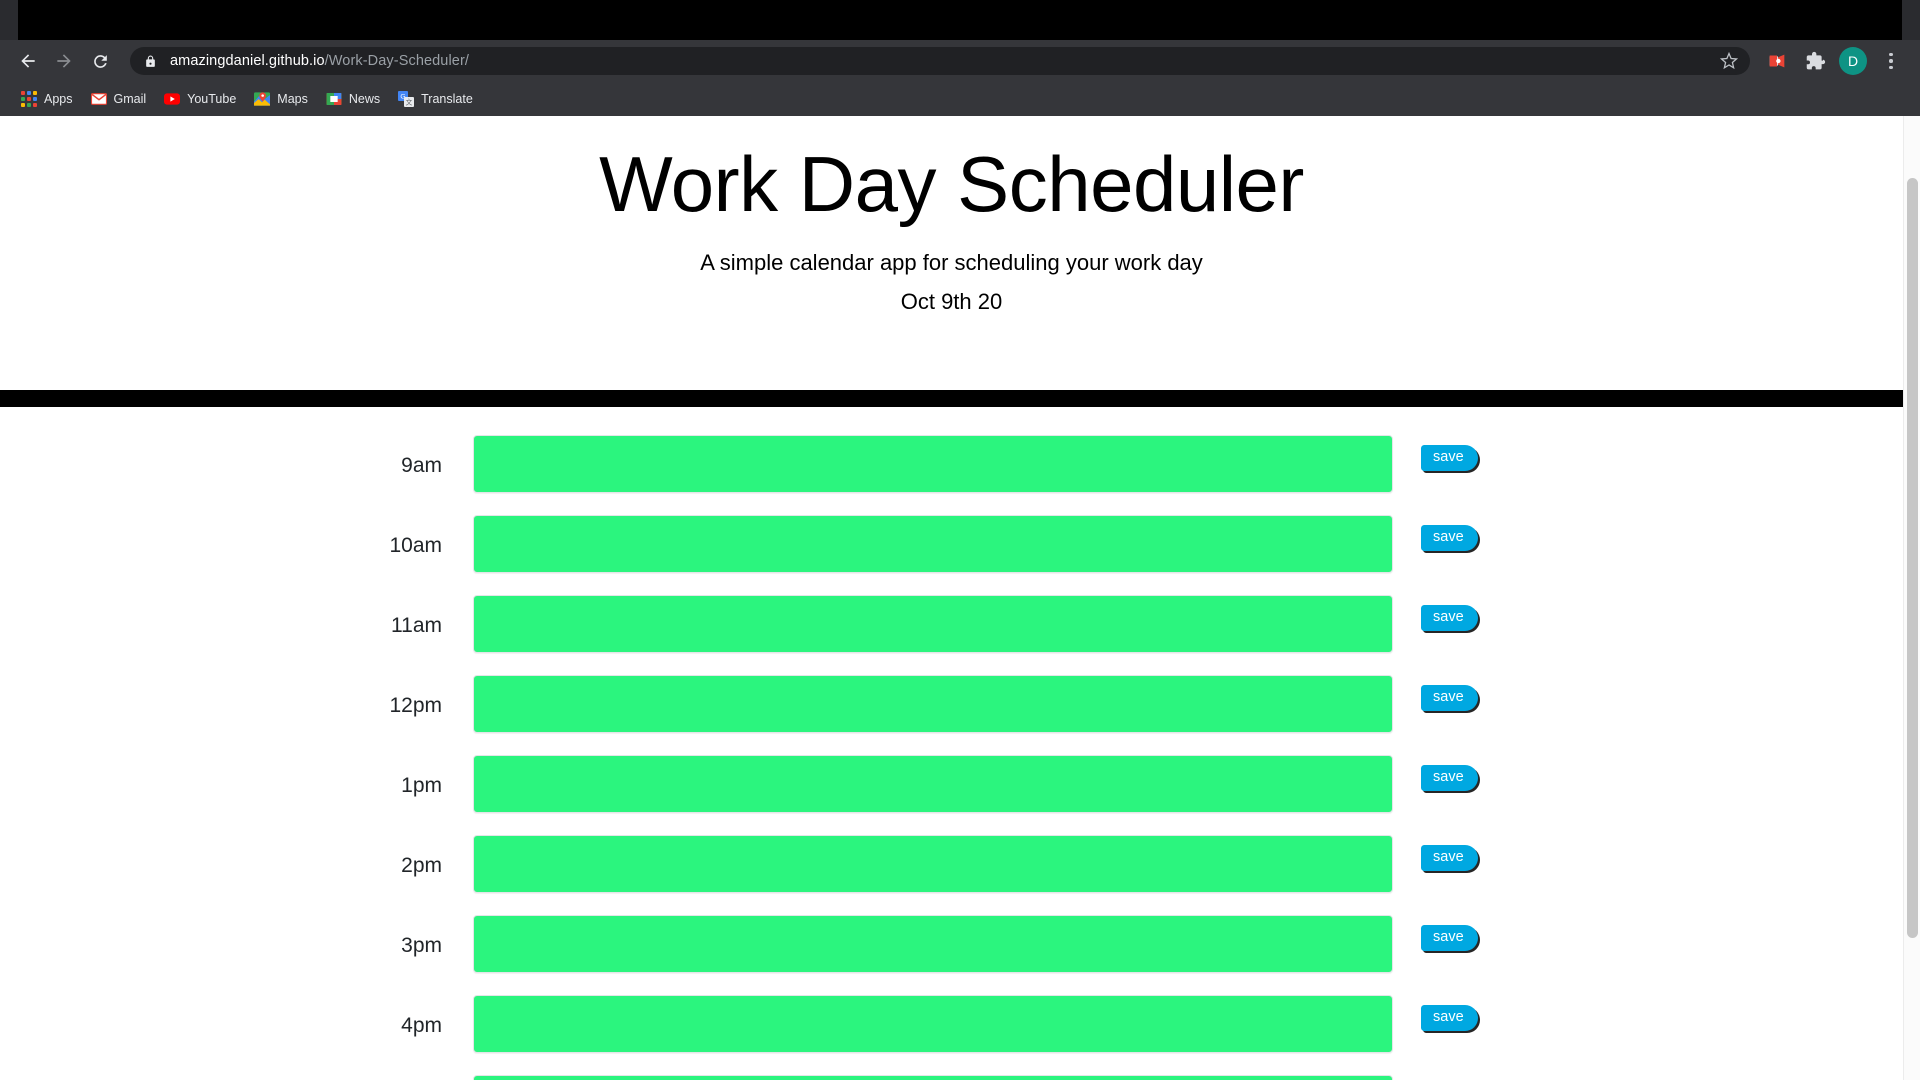 The width and height of the screenshot is (1920, 1080). I want to click on chrome-menu-button, so click(1891, 61).